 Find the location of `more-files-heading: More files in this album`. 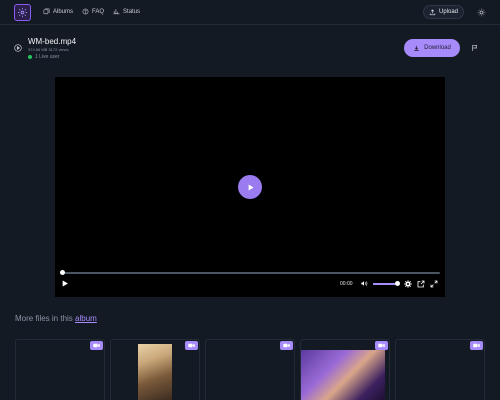

more-files-heading: More files in this album is located at coordinates (56, 318).